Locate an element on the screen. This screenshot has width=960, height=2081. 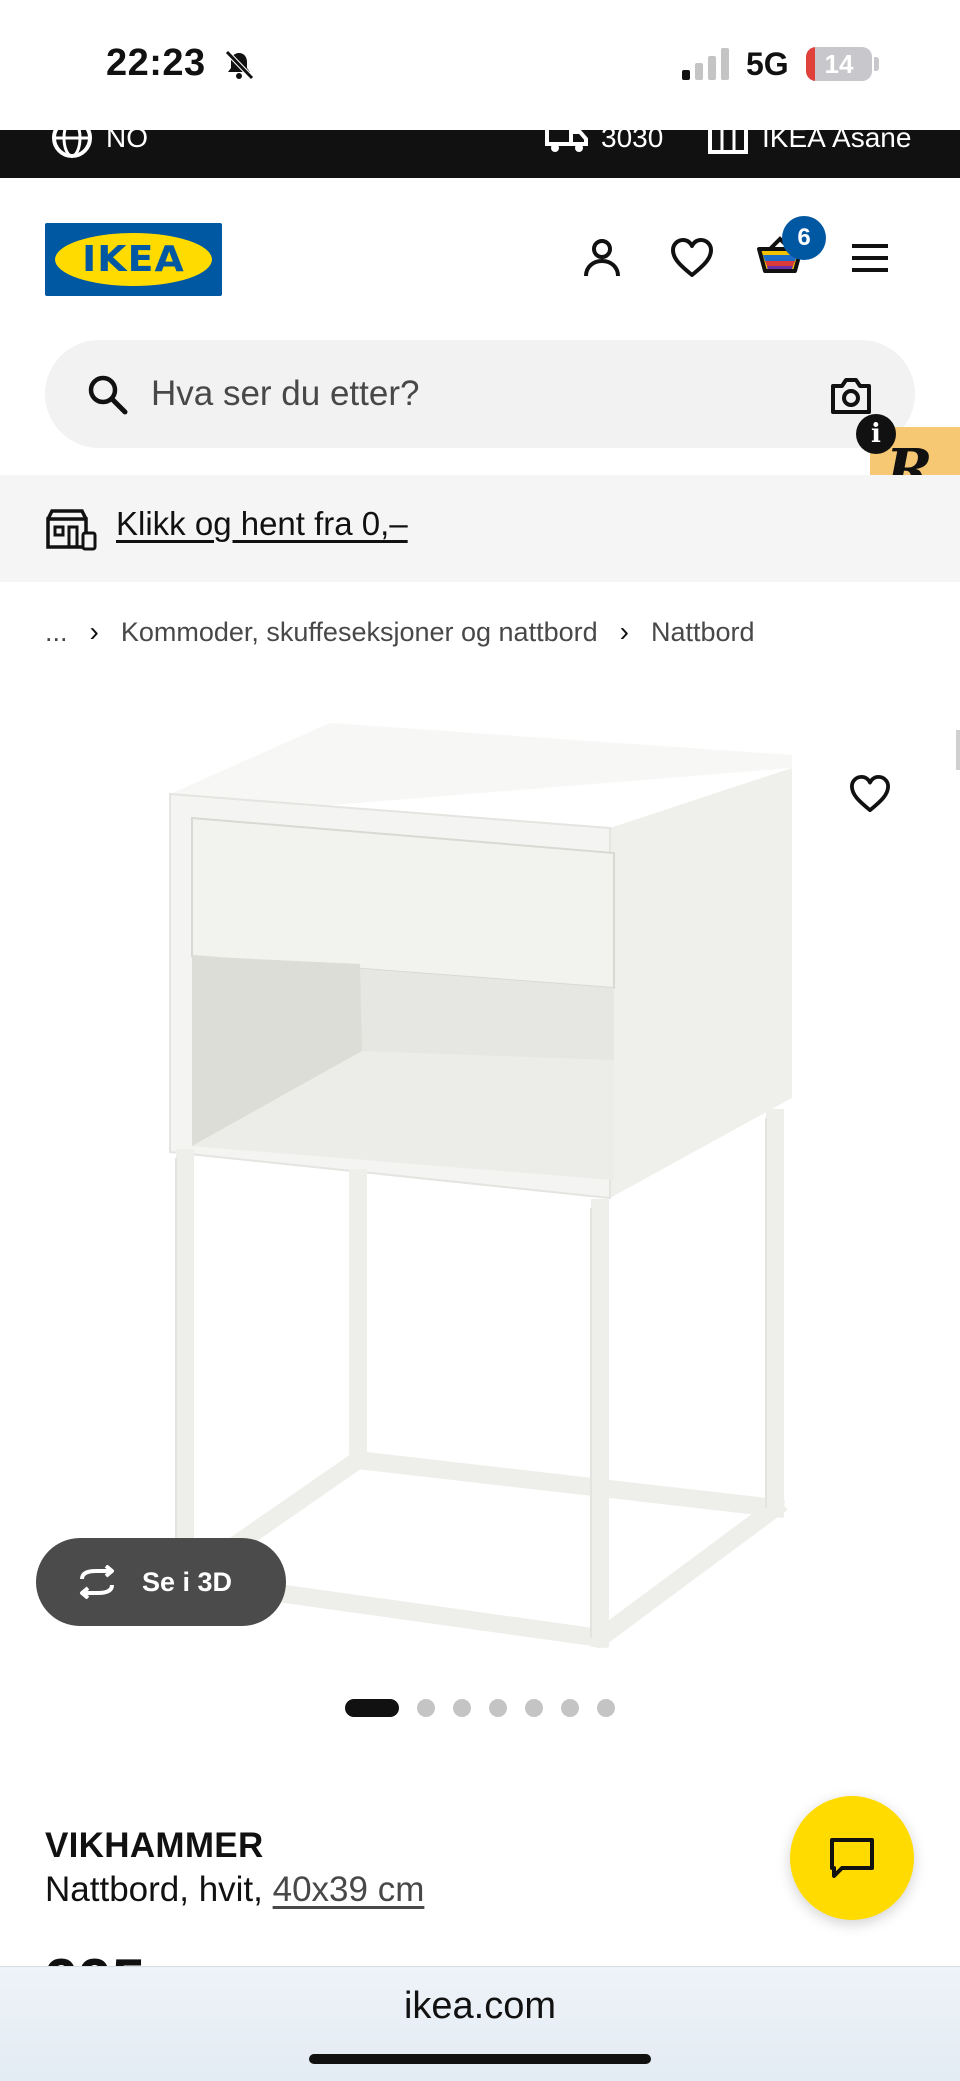
click-collect-store-icon is located at coordinates (71, 530).